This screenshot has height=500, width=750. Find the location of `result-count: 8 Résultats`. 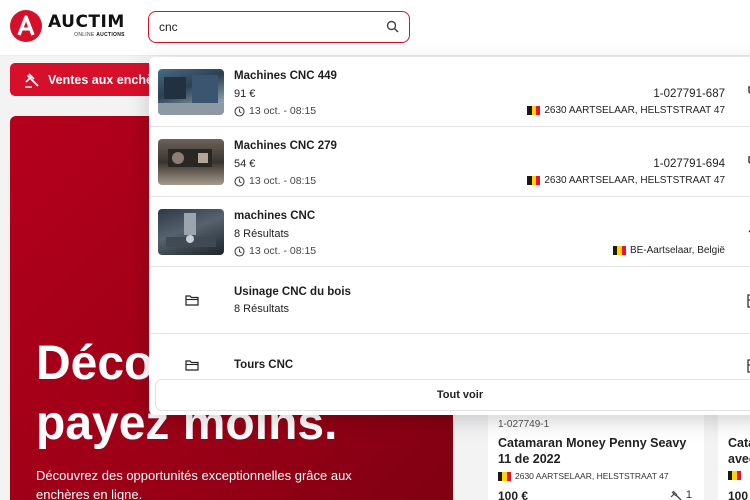

result-count: 8 Résultats is located at coordinates (262, 234).